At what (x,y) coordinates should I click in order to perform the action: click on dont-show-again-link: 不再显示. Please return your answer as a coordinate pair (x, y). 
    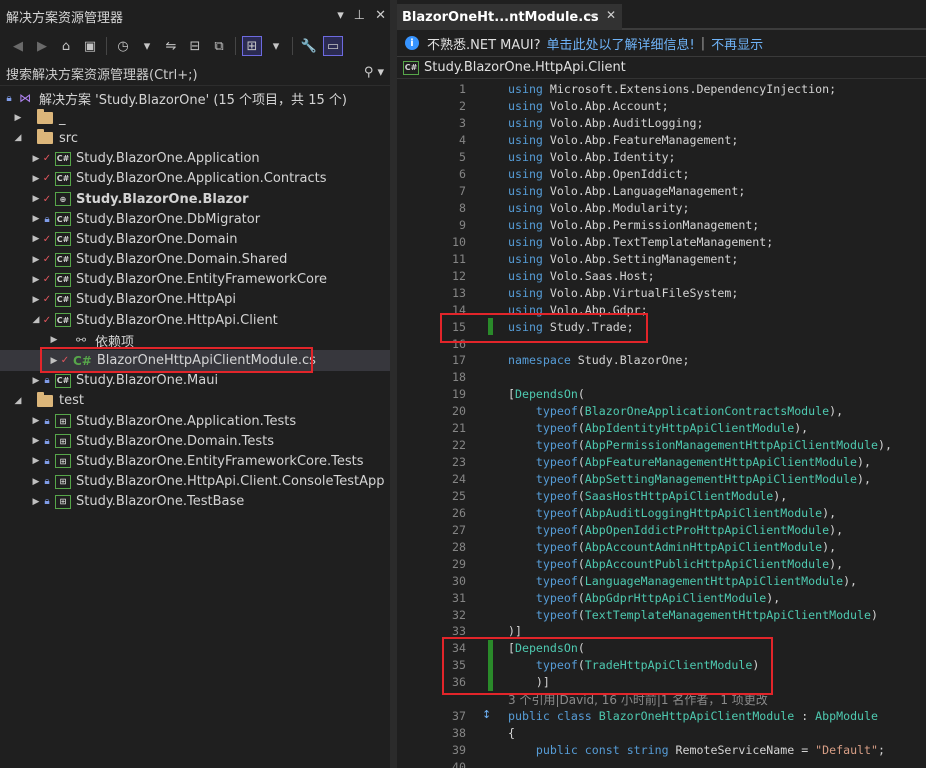
    Looking at the image, I should click on (737, 43).